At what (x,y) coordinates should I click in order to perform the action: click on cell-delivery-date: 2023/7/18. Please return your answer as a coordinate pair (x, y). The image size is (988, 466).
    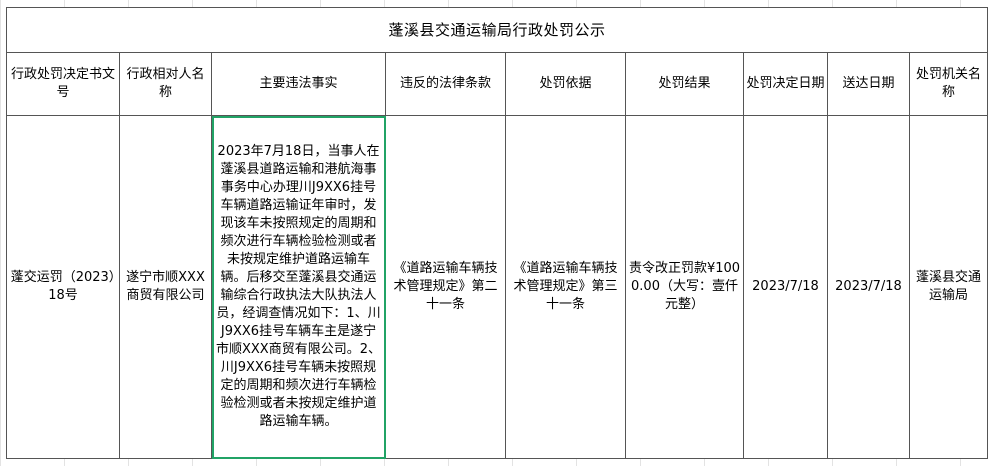
    Looking at the image, I should click on (868, 287).